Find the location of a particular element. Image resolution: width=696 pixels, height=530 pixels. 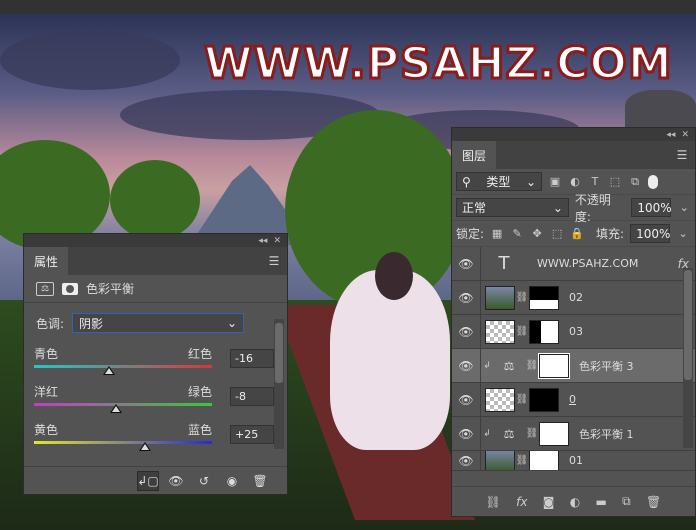

lock-brush-icon: ✎ is located at coordinates (517, 233).